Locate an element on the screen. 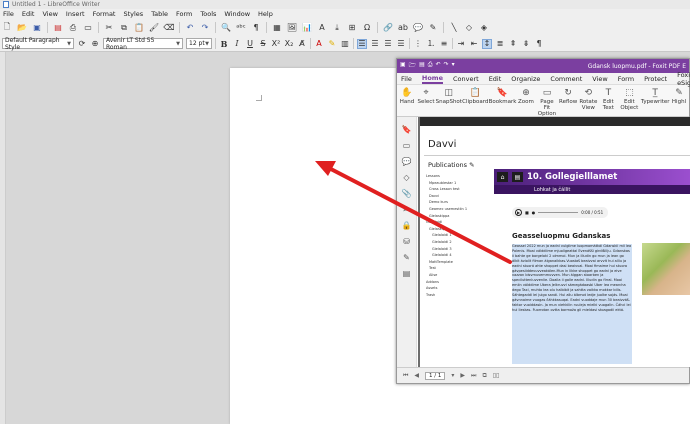  destinations-panel-icon: ▤ is located at coordinates (407, 273).